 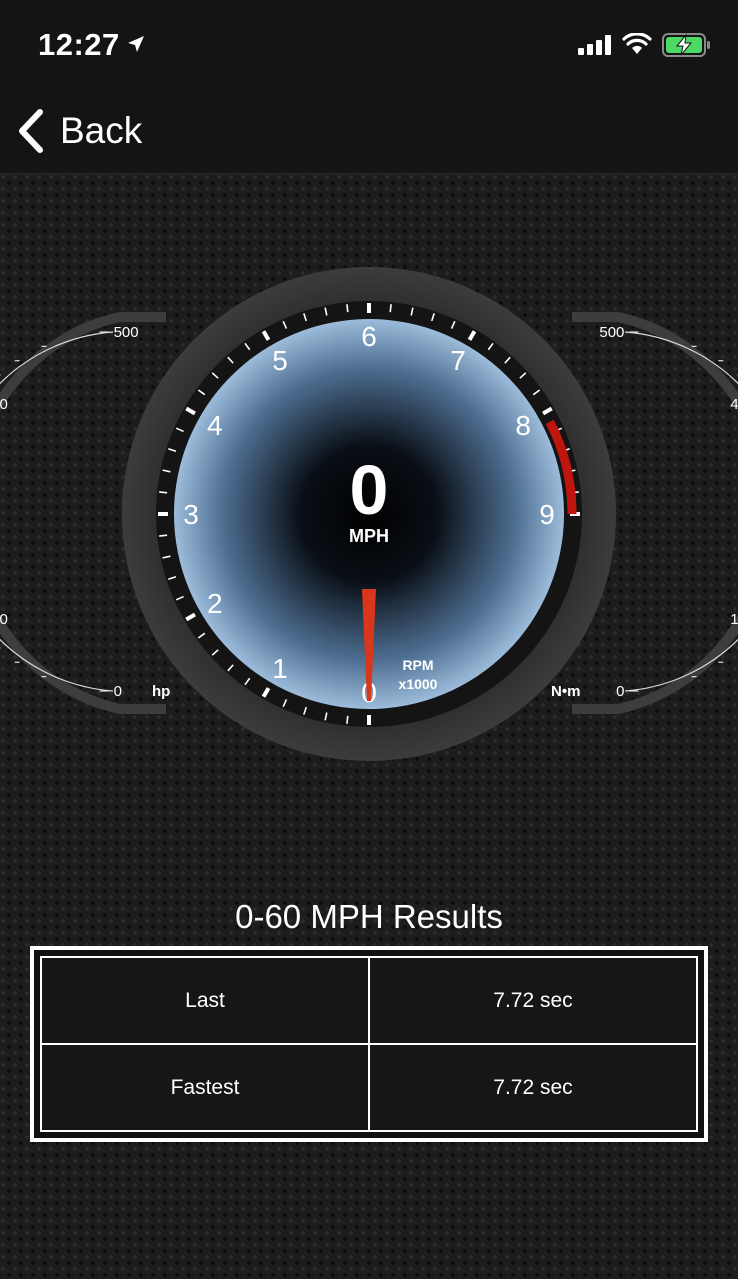 I want to click on back-button: Back, so click(x=79, y=131).